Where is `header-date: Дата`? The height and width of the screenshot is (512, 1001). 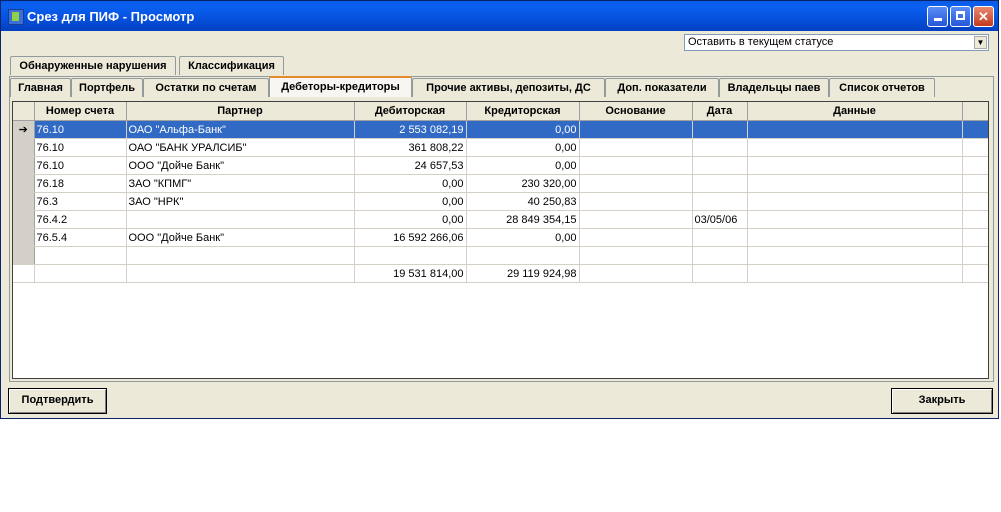 header-date: Дата is located at coordinates (720, 111).